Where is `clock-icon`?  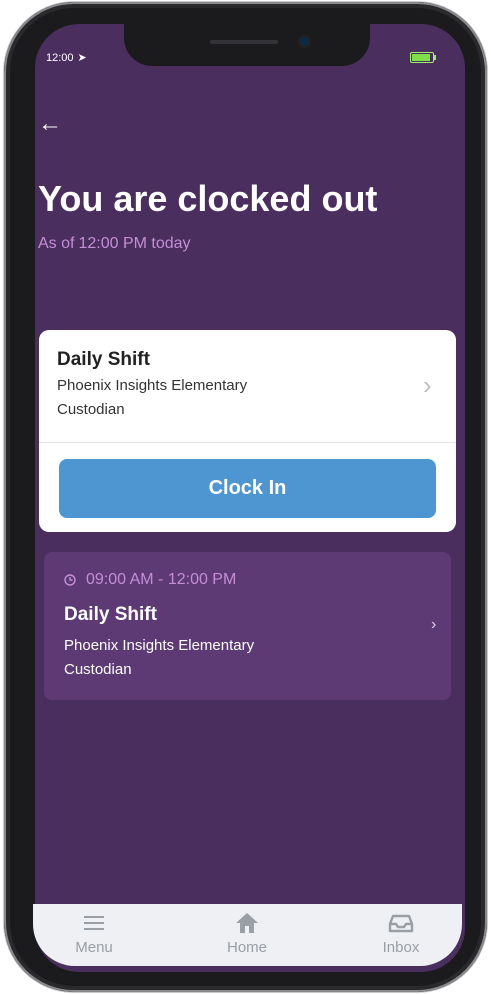
clock-icon is located at coordinates (70, 580).